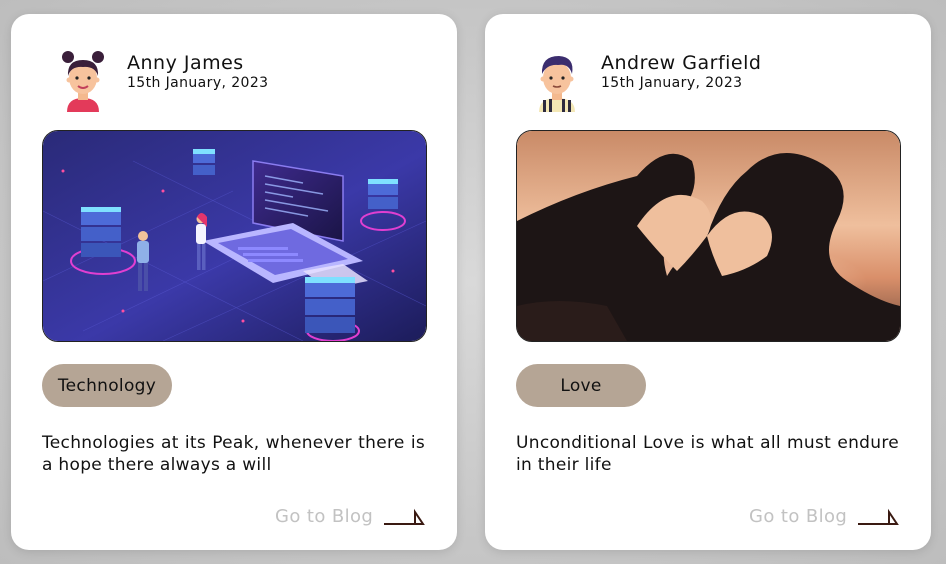 This screenshot has height=564, width=946. Describe the element at coordinates (681, 63) in the screenshot. I see `author-name: Andrew Garfield` at that location.